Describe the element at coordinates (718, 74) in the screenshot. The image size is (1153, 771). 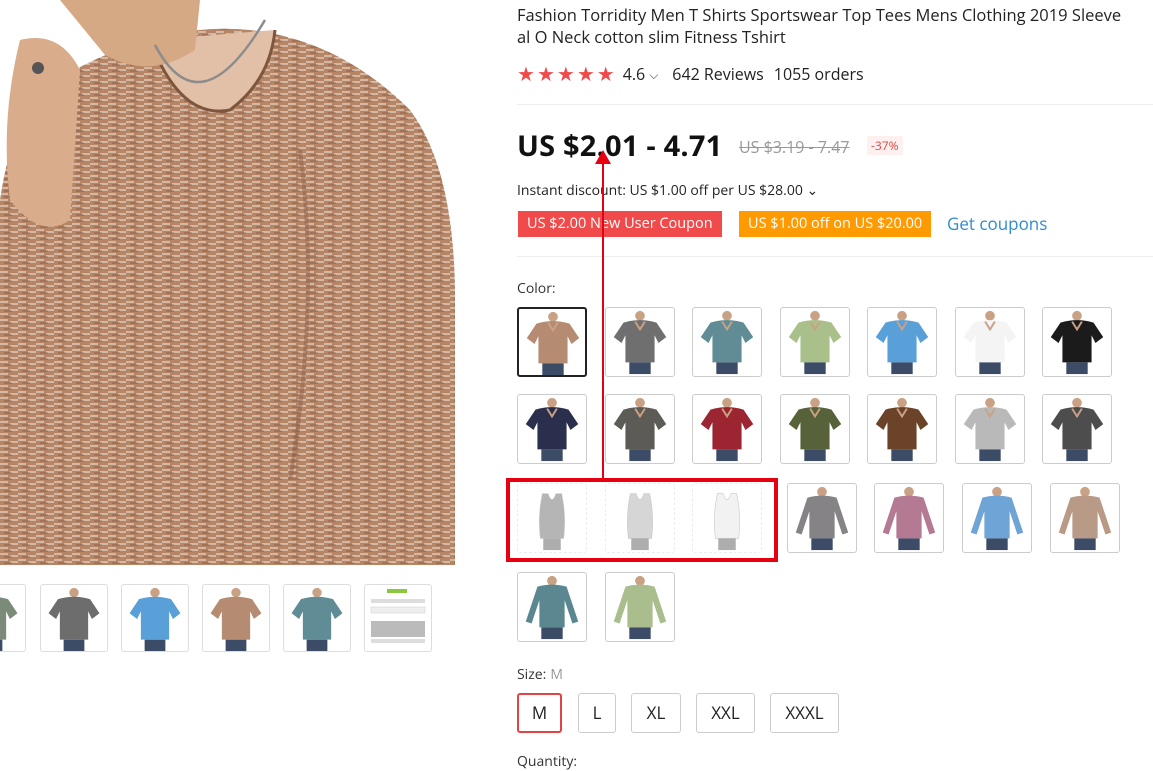
I see `reviews-link: 642 Reviews` at that location.